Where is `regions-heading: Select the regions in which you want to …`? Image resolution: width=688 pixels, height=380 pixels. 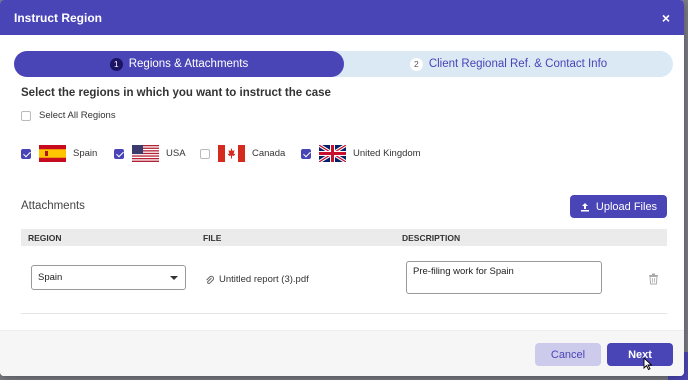 regions-heading: Select the regions in which you want to … is located at coordinates (176, 93).